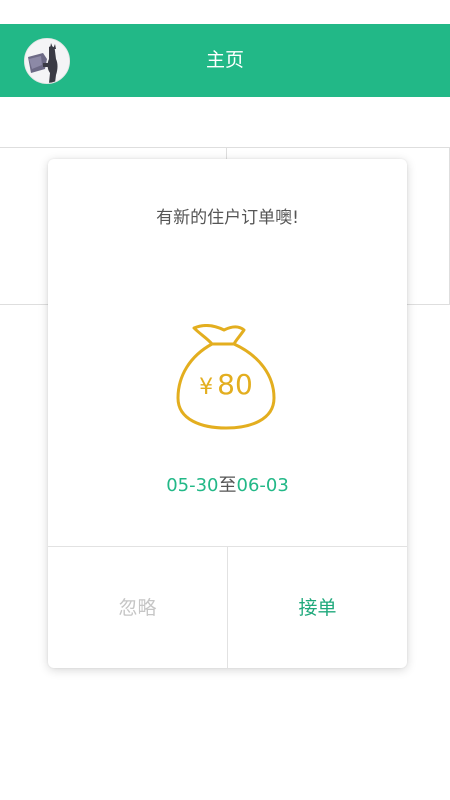  I want to click on app-header: 主页, so click(225, 60).